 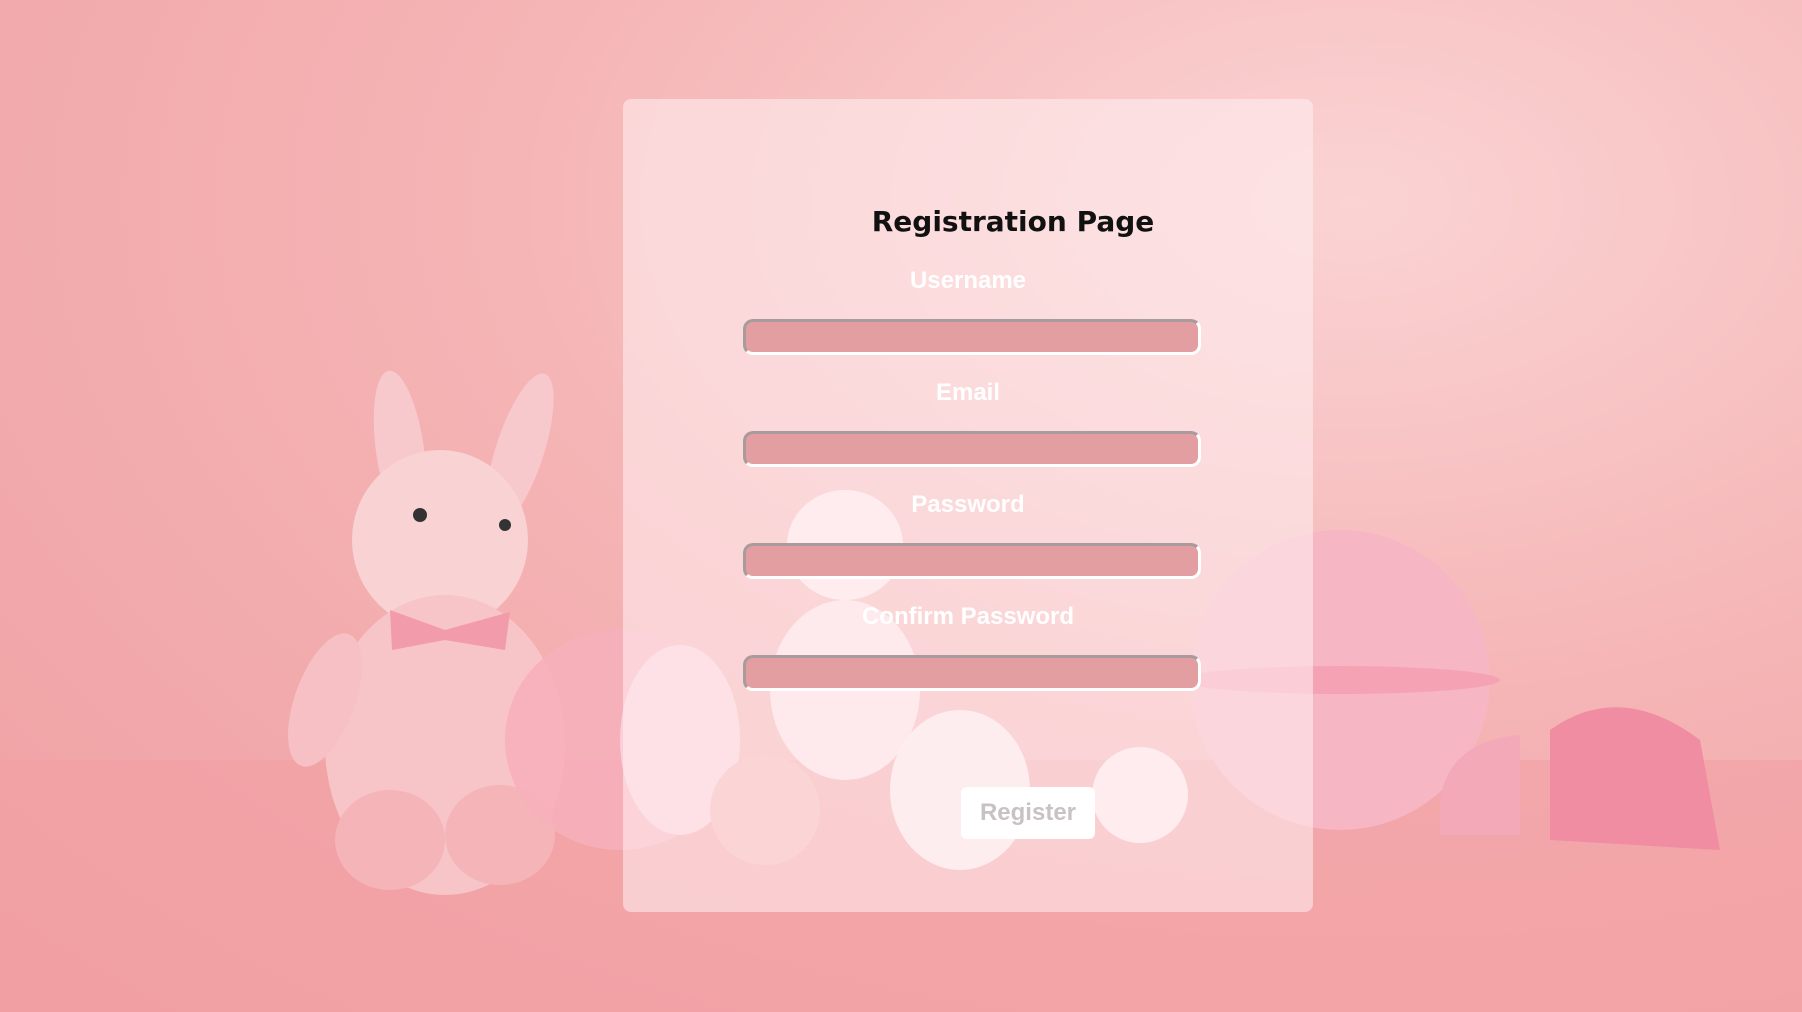 What do you see at coordinates (1013, 221) in the screenshot?
I see `page-title: Registration Page` at bounding box center [1013, 221].